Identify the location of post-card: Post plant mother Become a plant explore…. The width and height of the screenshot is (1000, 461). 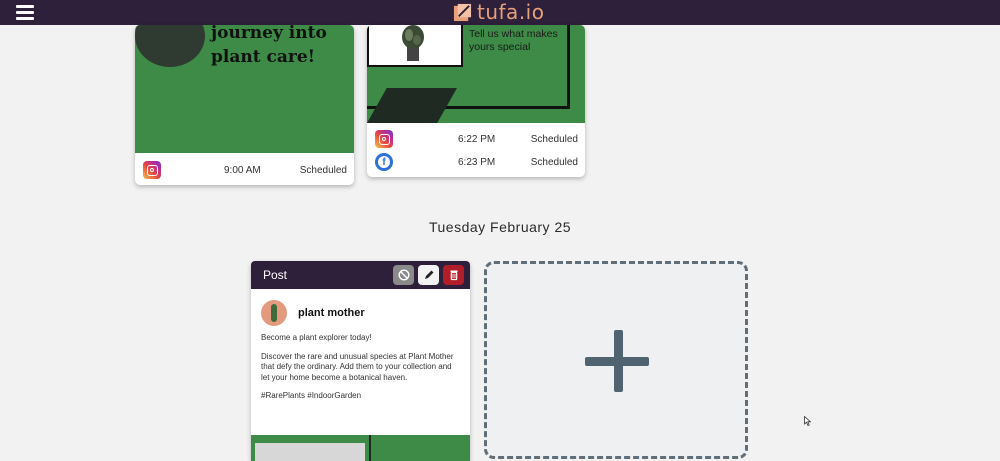
(360, 361).